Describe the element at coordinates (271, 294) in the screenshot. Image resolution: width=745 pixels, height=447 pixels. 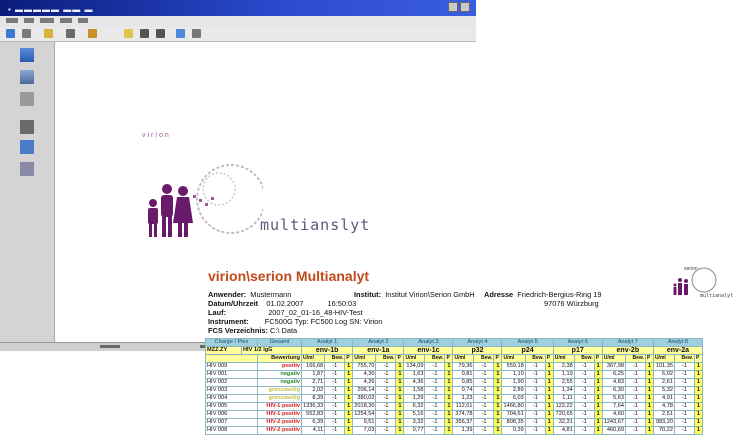
I see `anwender-value: Mustermann` at that location.